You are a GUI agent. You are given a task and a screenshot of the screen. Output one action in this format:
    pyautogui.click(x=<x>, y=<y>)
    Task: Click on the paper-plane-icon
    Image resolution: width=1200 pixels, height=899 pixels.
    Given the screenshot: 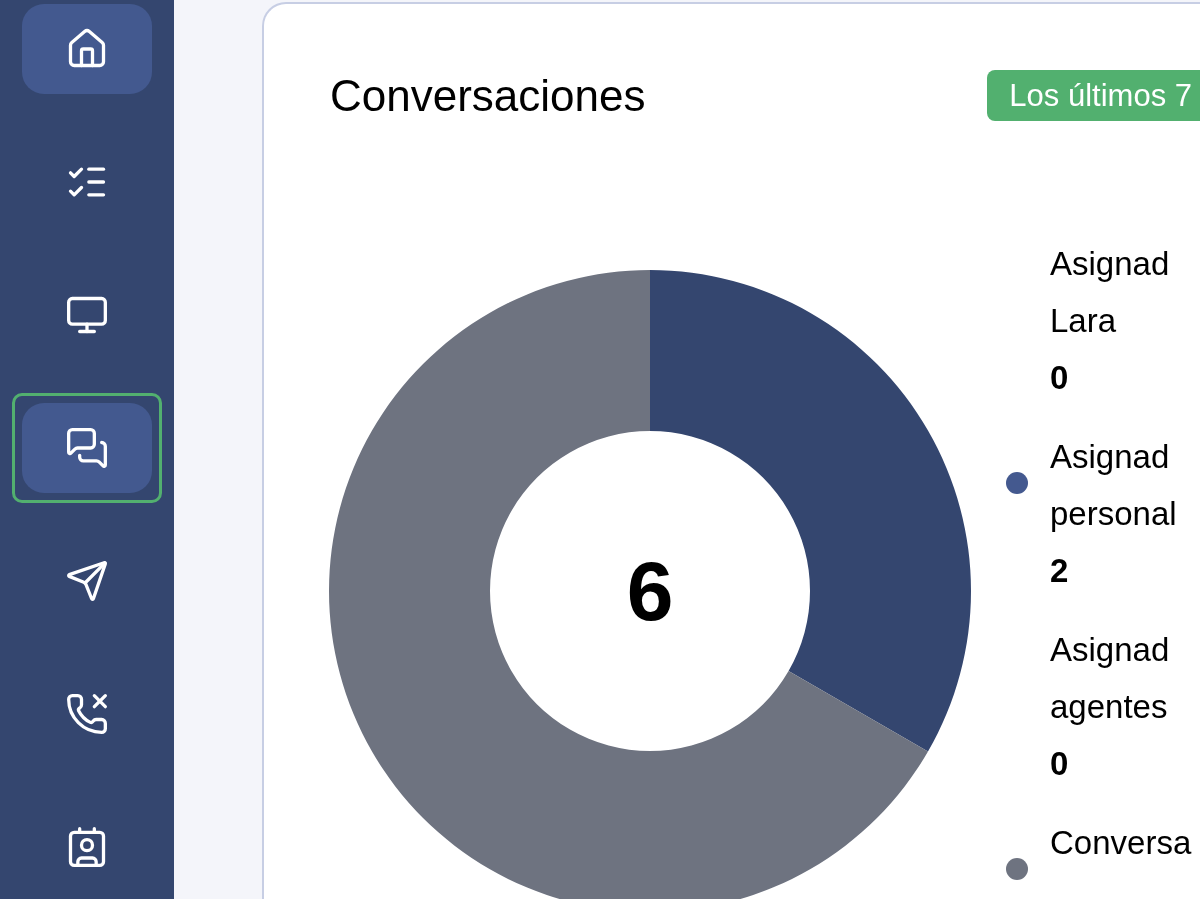 What is the action you would take?
    pyautogui.click(x=87, y=581)
    